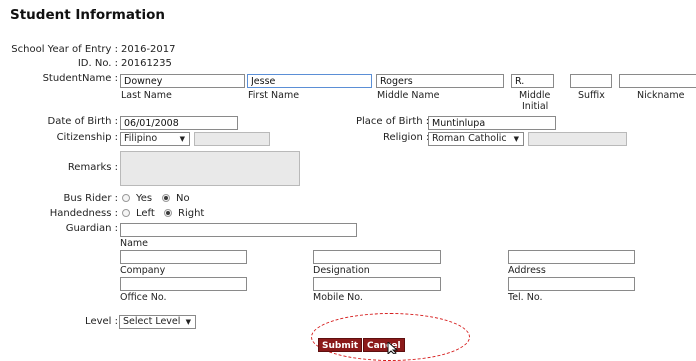 This screenshot has width=696, height=361. I want to click on guardian-label: Guardian :, so click(91, 228).